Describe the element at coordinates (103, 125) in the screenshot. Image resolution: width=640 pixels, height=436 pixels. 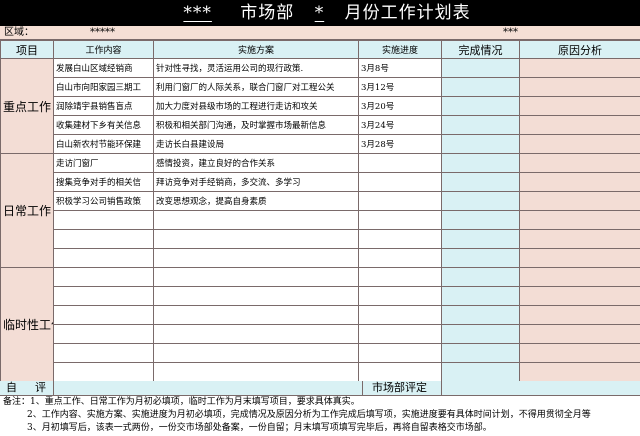
I see `content-cell: 收集建材下乡有关信息` at that location.